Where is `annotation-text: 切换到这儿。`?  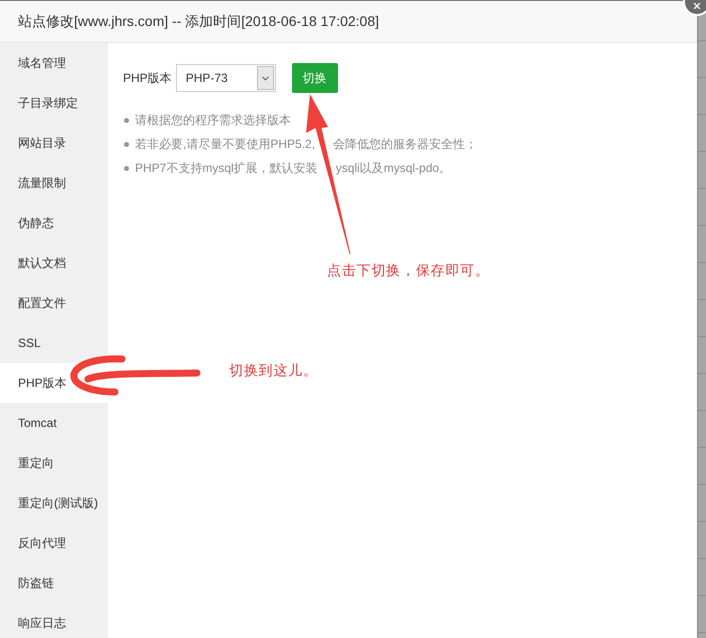
annotation-text: 切换到这儿。 is located at coordinates (273, 370).